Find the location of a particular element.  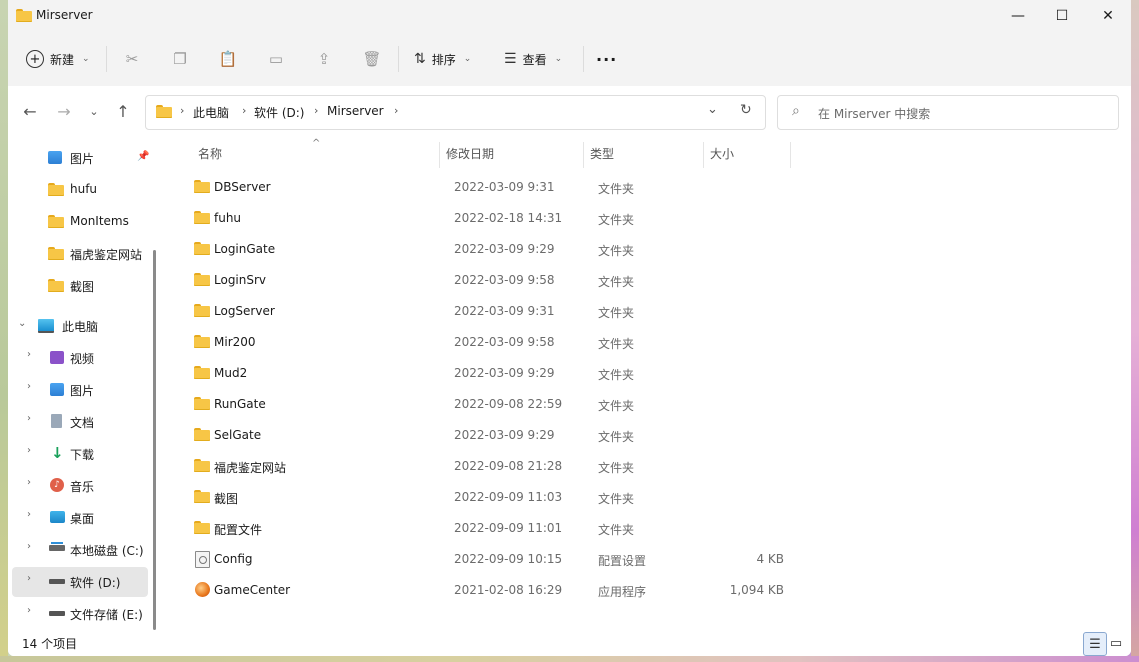

column-header-date: 修改日期 is located at coordinates (470, 153).